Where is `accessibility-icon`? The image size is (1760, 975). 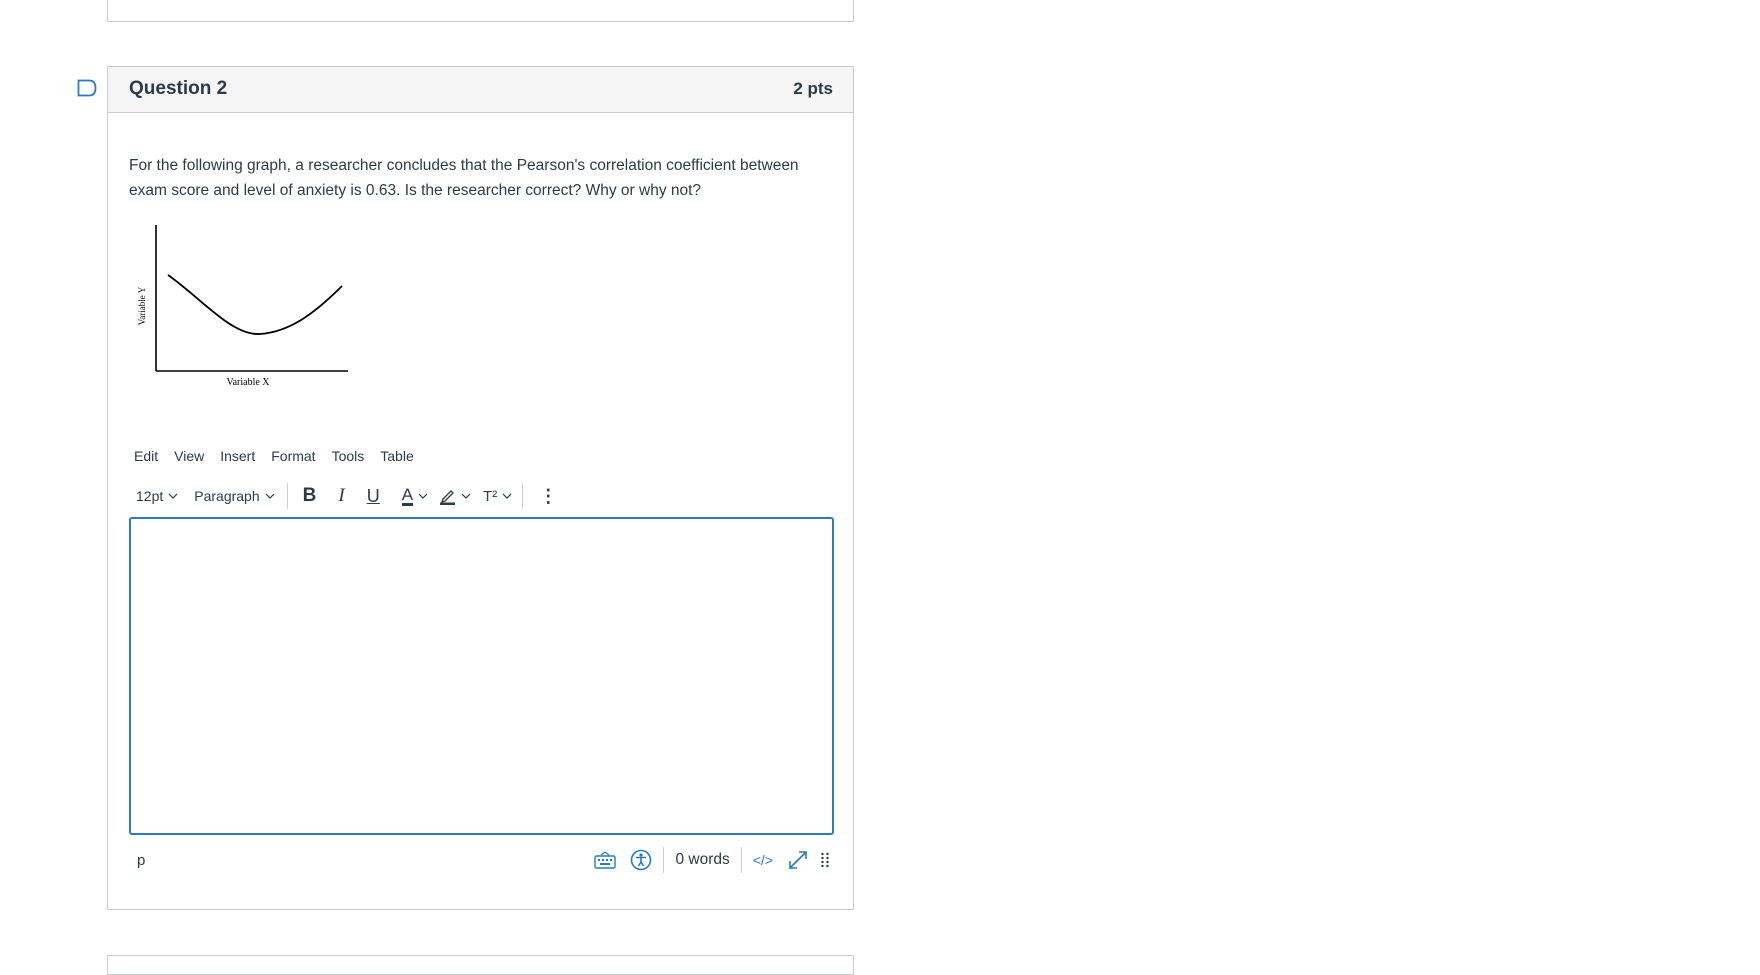 accessibility-icon is located at coordinates (641, 860).